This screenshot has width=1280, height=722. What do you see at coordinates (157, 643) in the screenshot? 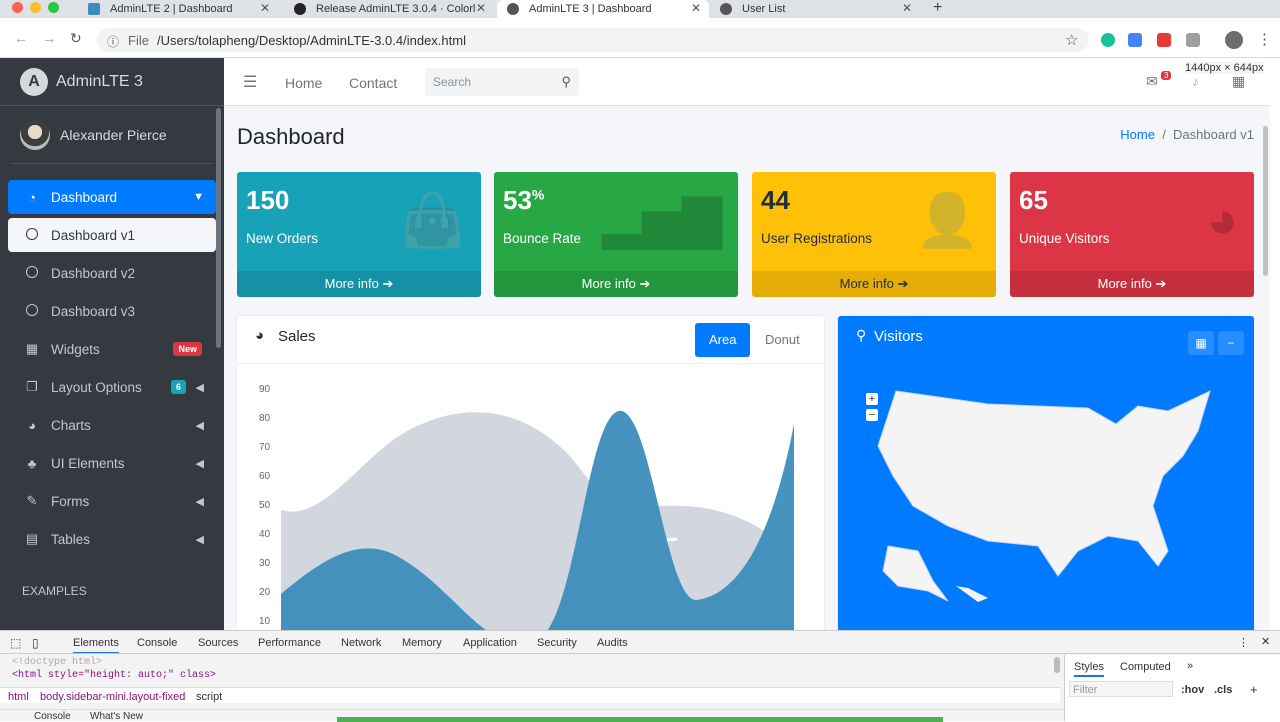
I see `devtools-tab-console: Console` at bounding box center [157, 643].